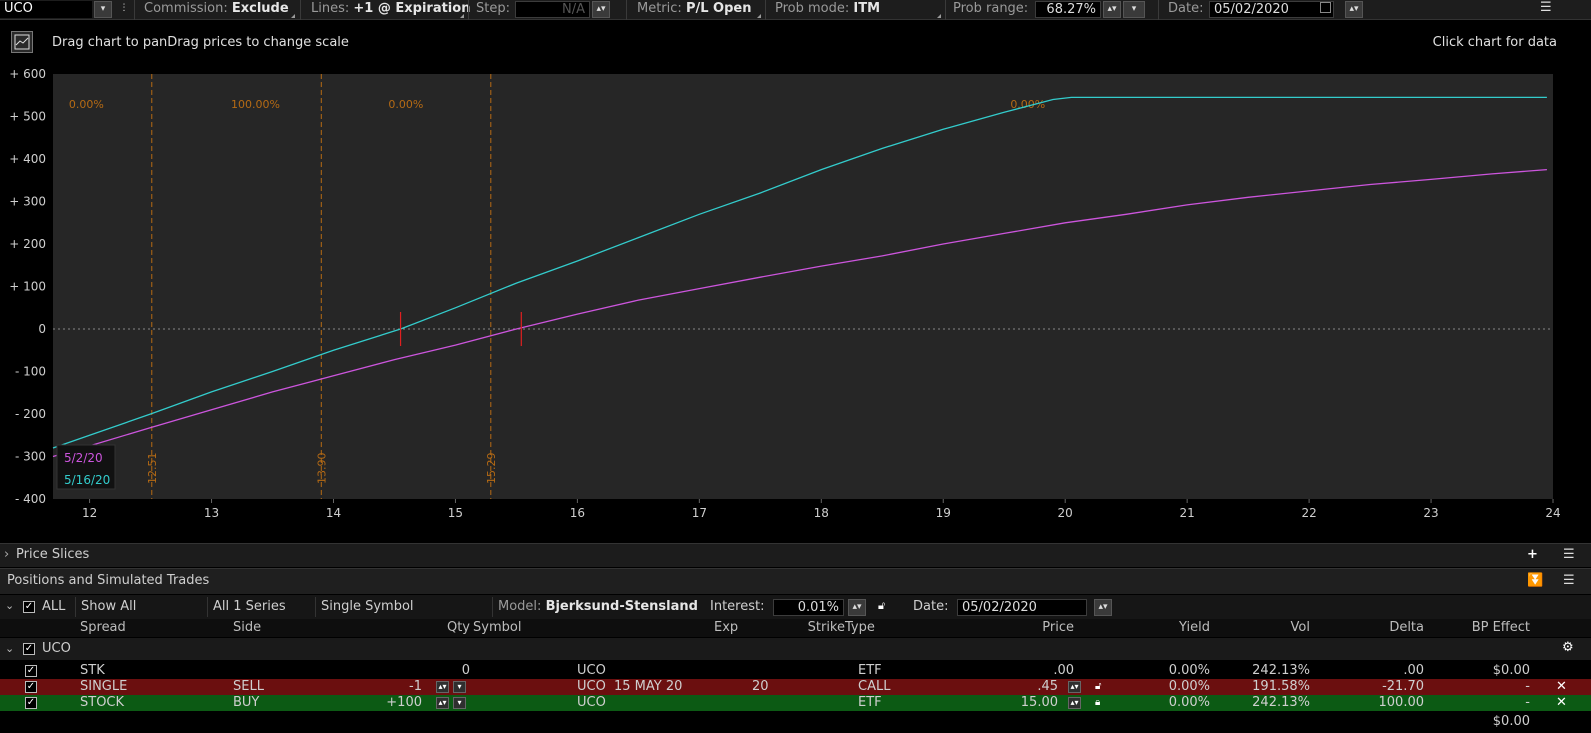  I want to click on settings-gear-icon: ⚙, so click(1568, 647).